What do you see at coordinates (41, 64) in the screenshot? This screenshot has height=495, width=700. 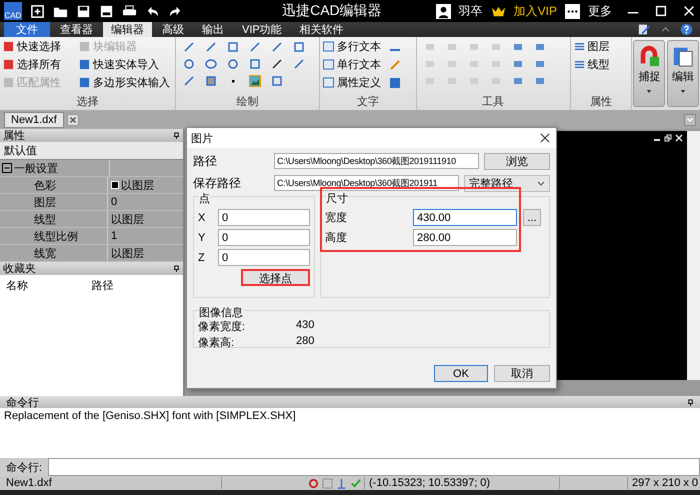 I see `ribbon-button: 选择所有` at bounding box center [41, 64].